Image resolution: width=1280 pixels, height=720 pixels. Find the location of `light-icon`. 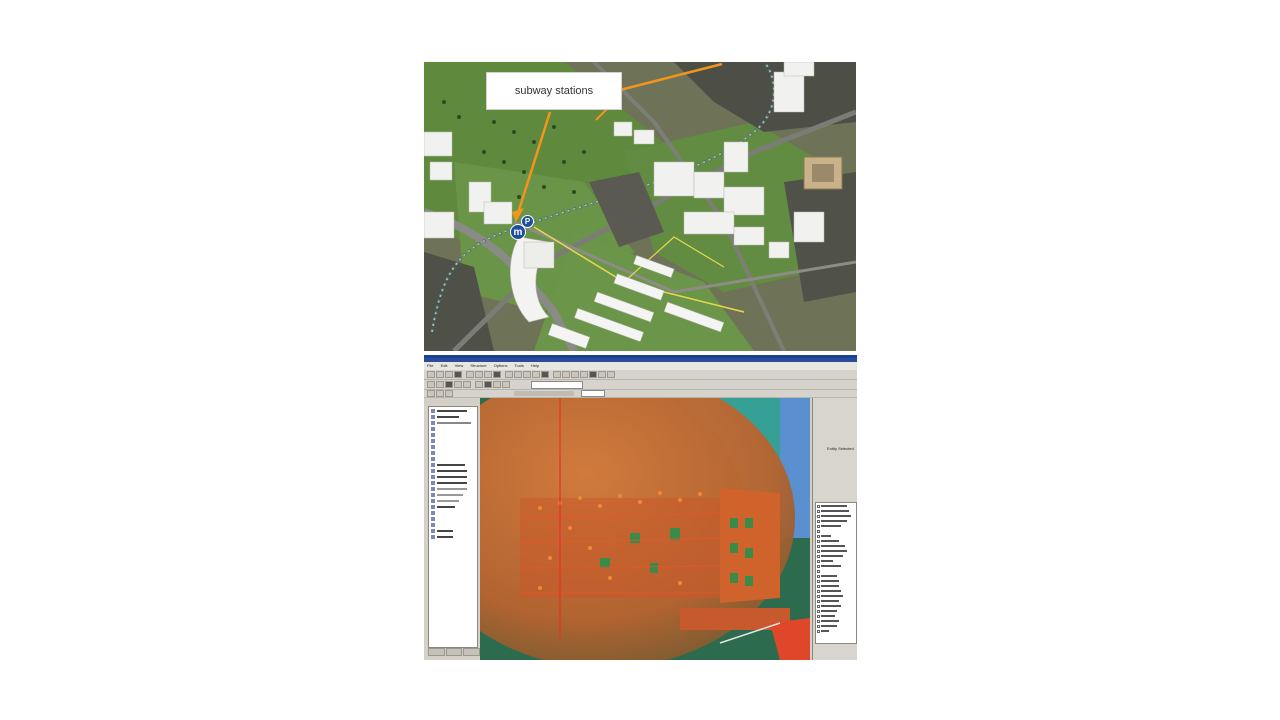

light-icon is located at coordinates (602, 374).